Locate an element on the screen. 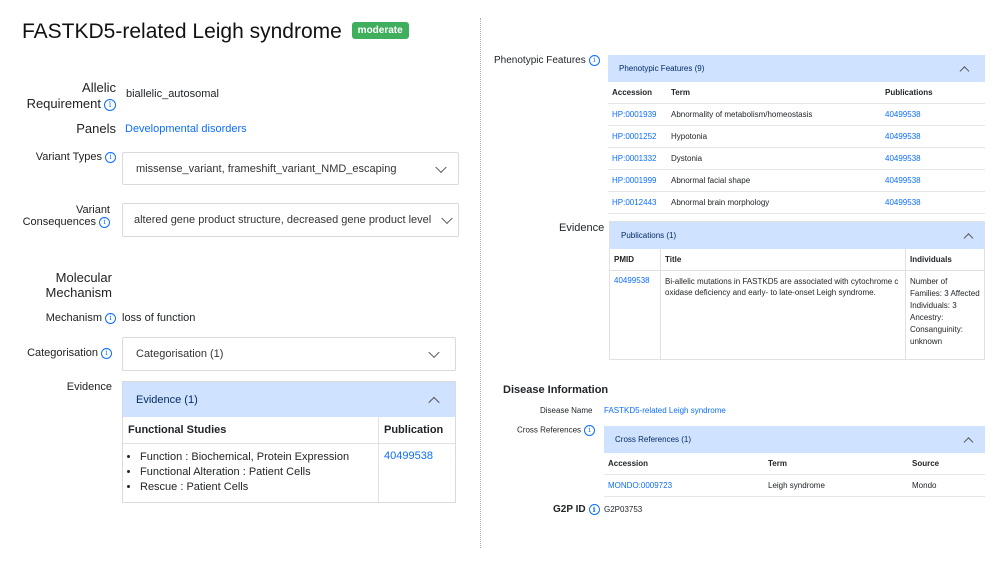  evidence-label-right: Evidence is located at coordinates (582, 228).